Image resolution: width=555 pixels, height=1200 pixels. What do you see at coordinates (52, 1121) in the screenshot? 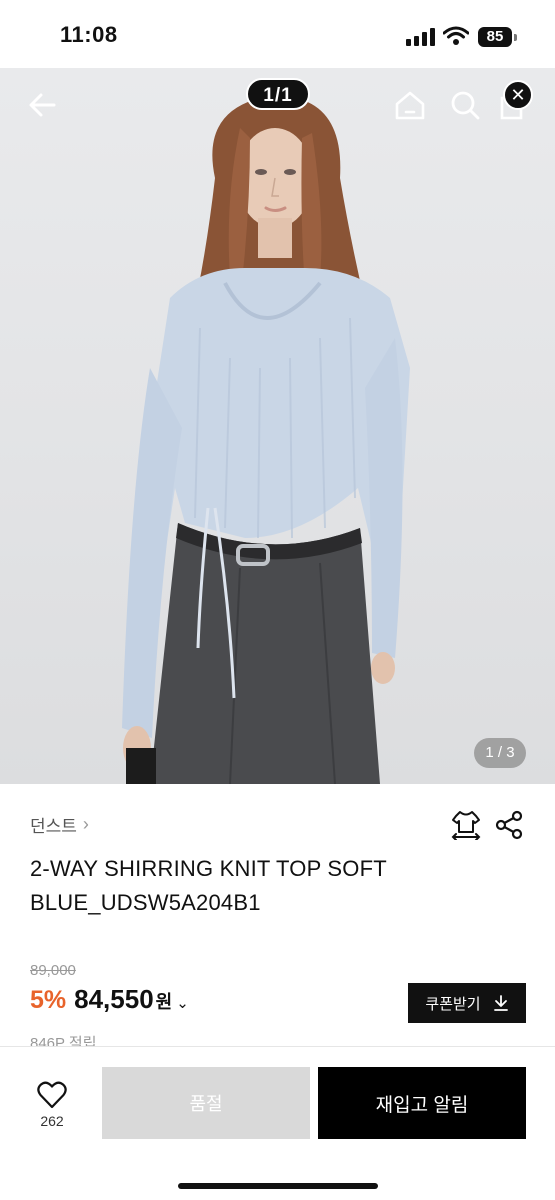
I see `like-count: 262` at bounding box center [52, 1121].